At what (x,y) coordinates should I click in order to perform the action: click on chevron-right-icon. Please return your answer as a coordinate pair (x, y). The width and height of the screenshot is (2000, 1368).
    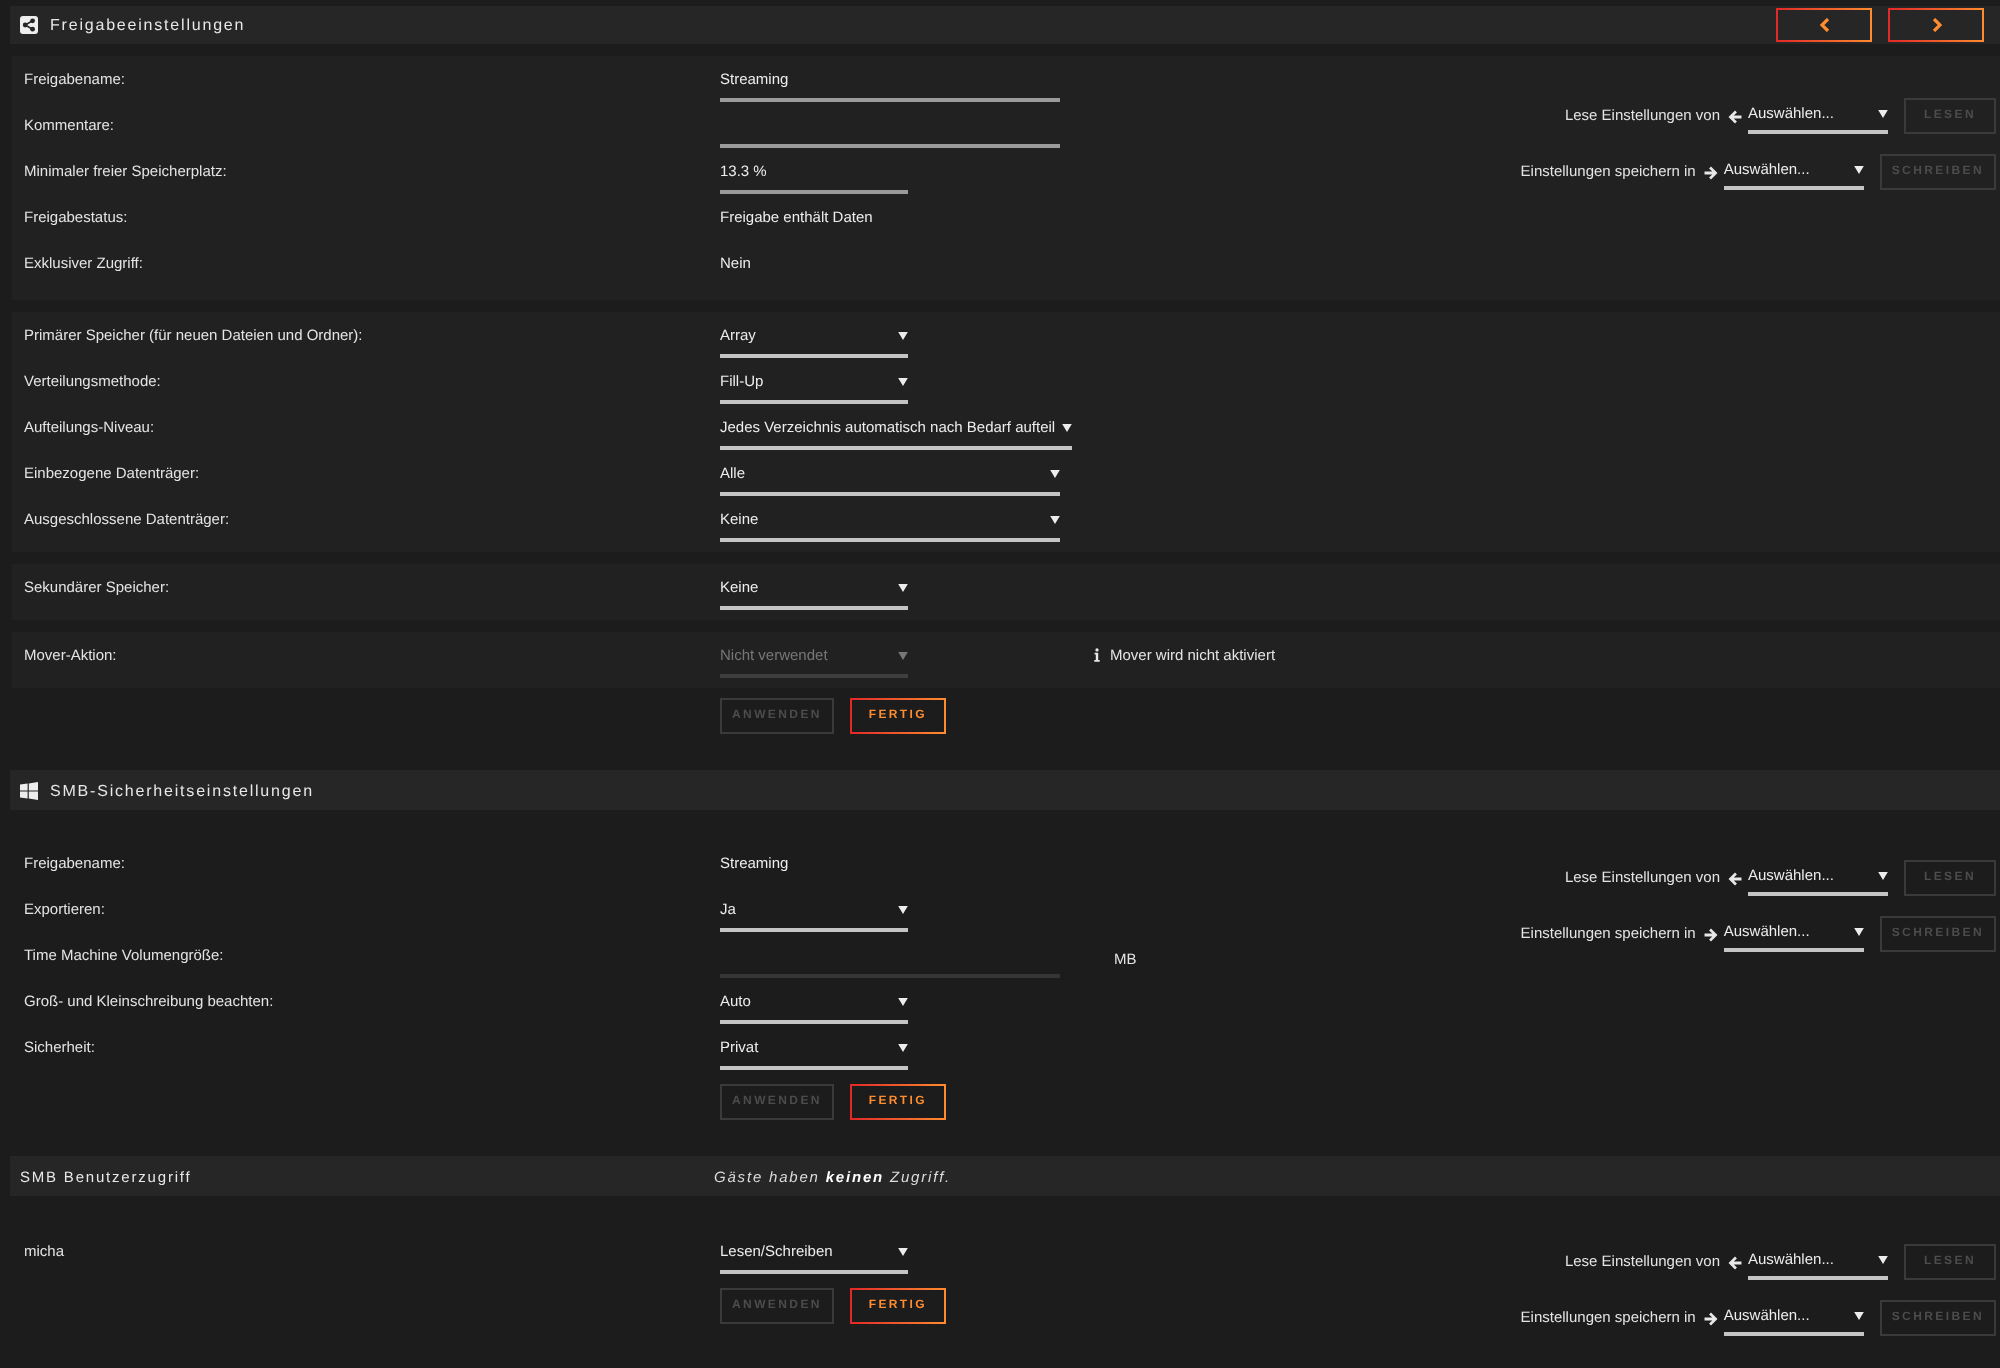
    Looking at the image, I should click on (1936, 25).